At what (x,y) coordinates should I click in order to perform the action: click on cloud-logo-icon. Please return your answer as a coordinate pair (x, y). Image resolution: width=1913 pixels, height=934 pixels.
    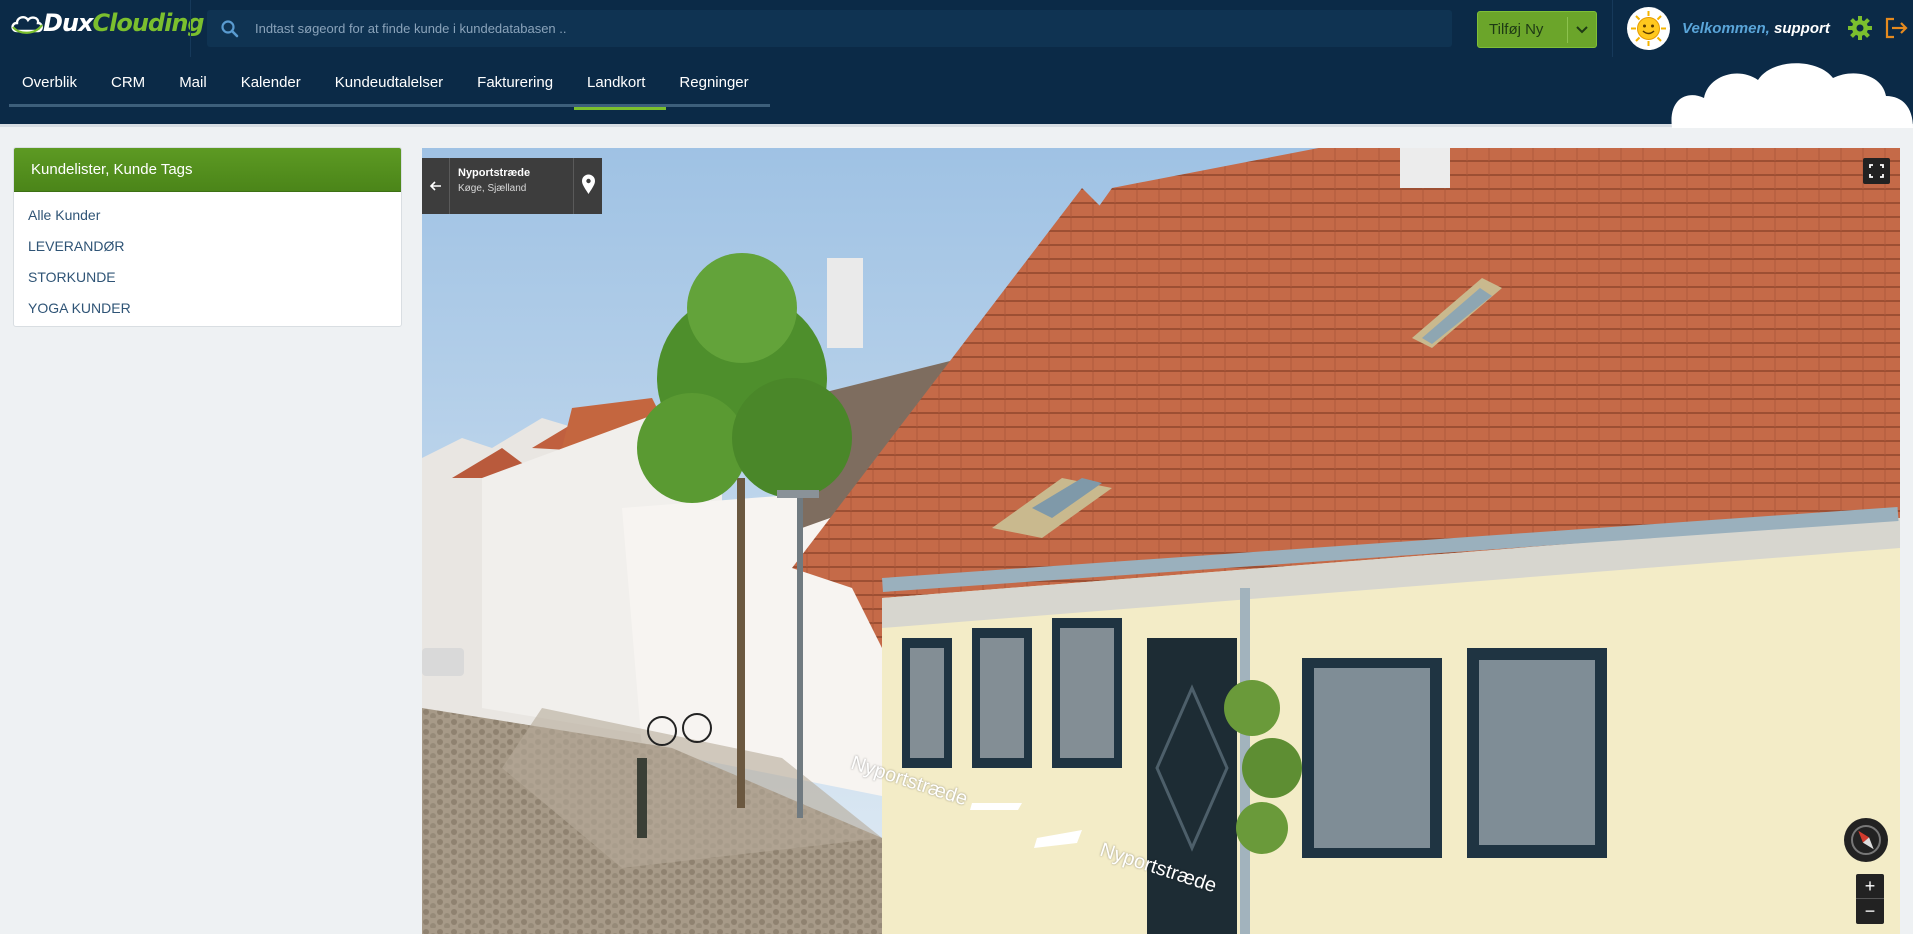
    Looking at the image, I should click on (27, 23).